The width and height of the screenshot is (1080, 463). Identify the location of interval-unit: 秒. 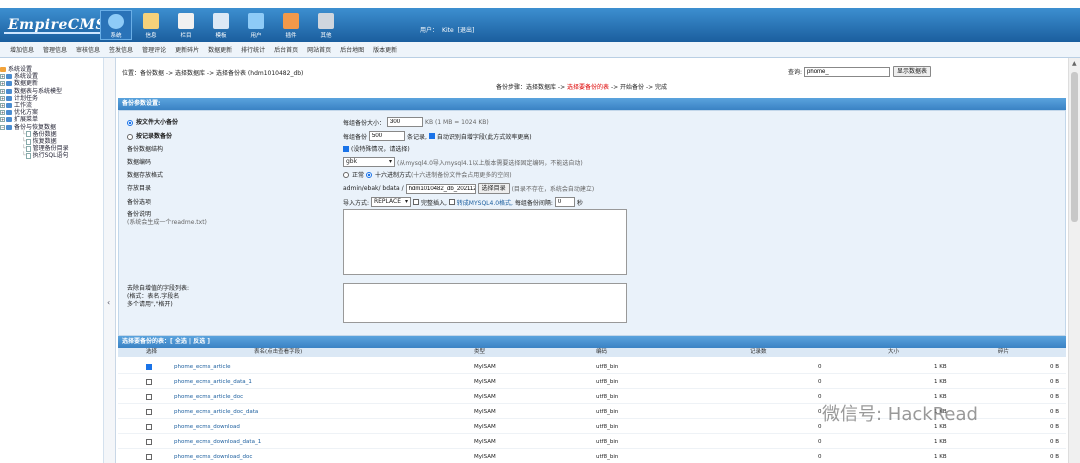
(579, 203).